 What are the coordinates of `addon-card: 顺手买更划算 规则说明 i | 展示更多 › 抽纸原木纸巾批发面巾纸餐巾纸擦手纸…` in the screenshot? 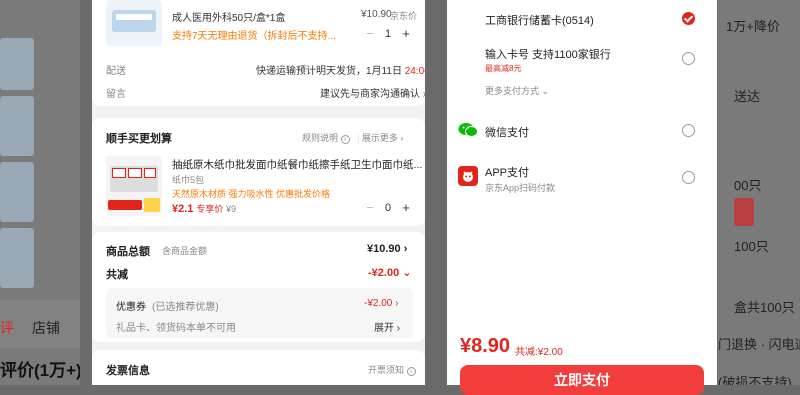 It's located at (258, 172).